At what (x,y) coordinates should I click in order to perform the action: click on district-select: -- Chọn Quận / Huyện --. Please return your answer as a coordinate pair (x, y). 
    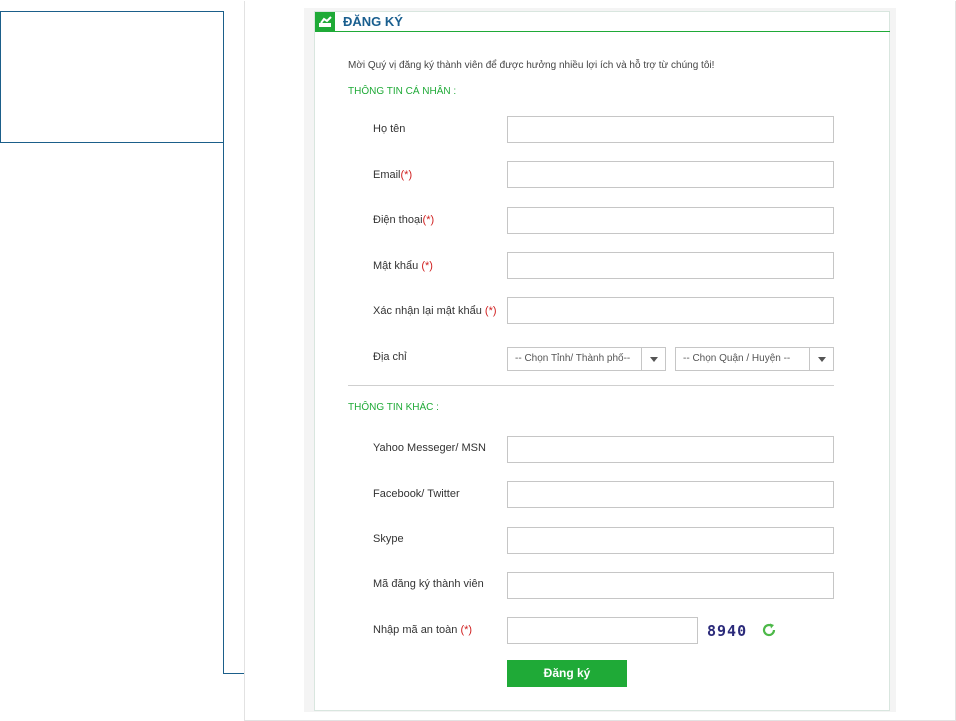
    Looking at the image, I should click on (754, 359).